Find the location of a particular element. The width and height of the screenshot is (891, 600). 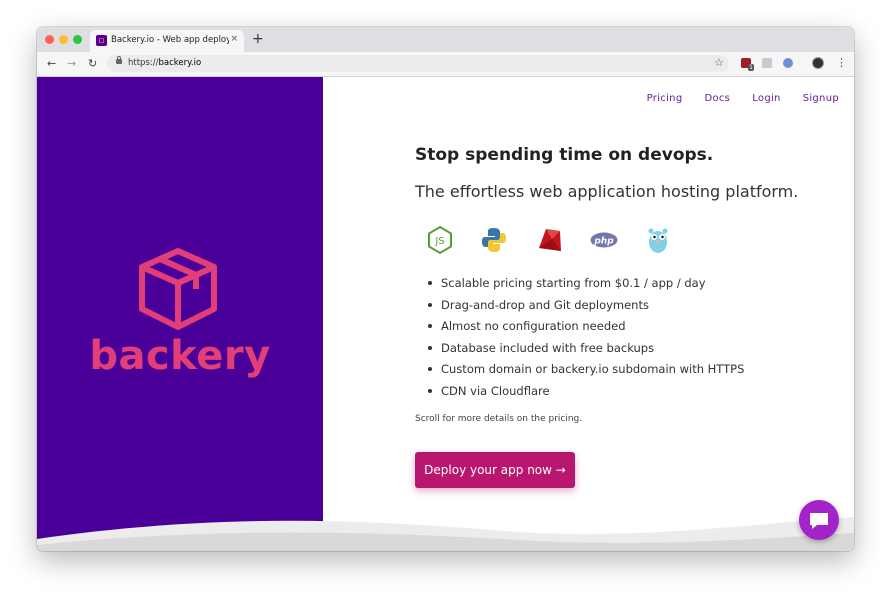

nav-docs-link: Docs is located at coordinates (717, 98).